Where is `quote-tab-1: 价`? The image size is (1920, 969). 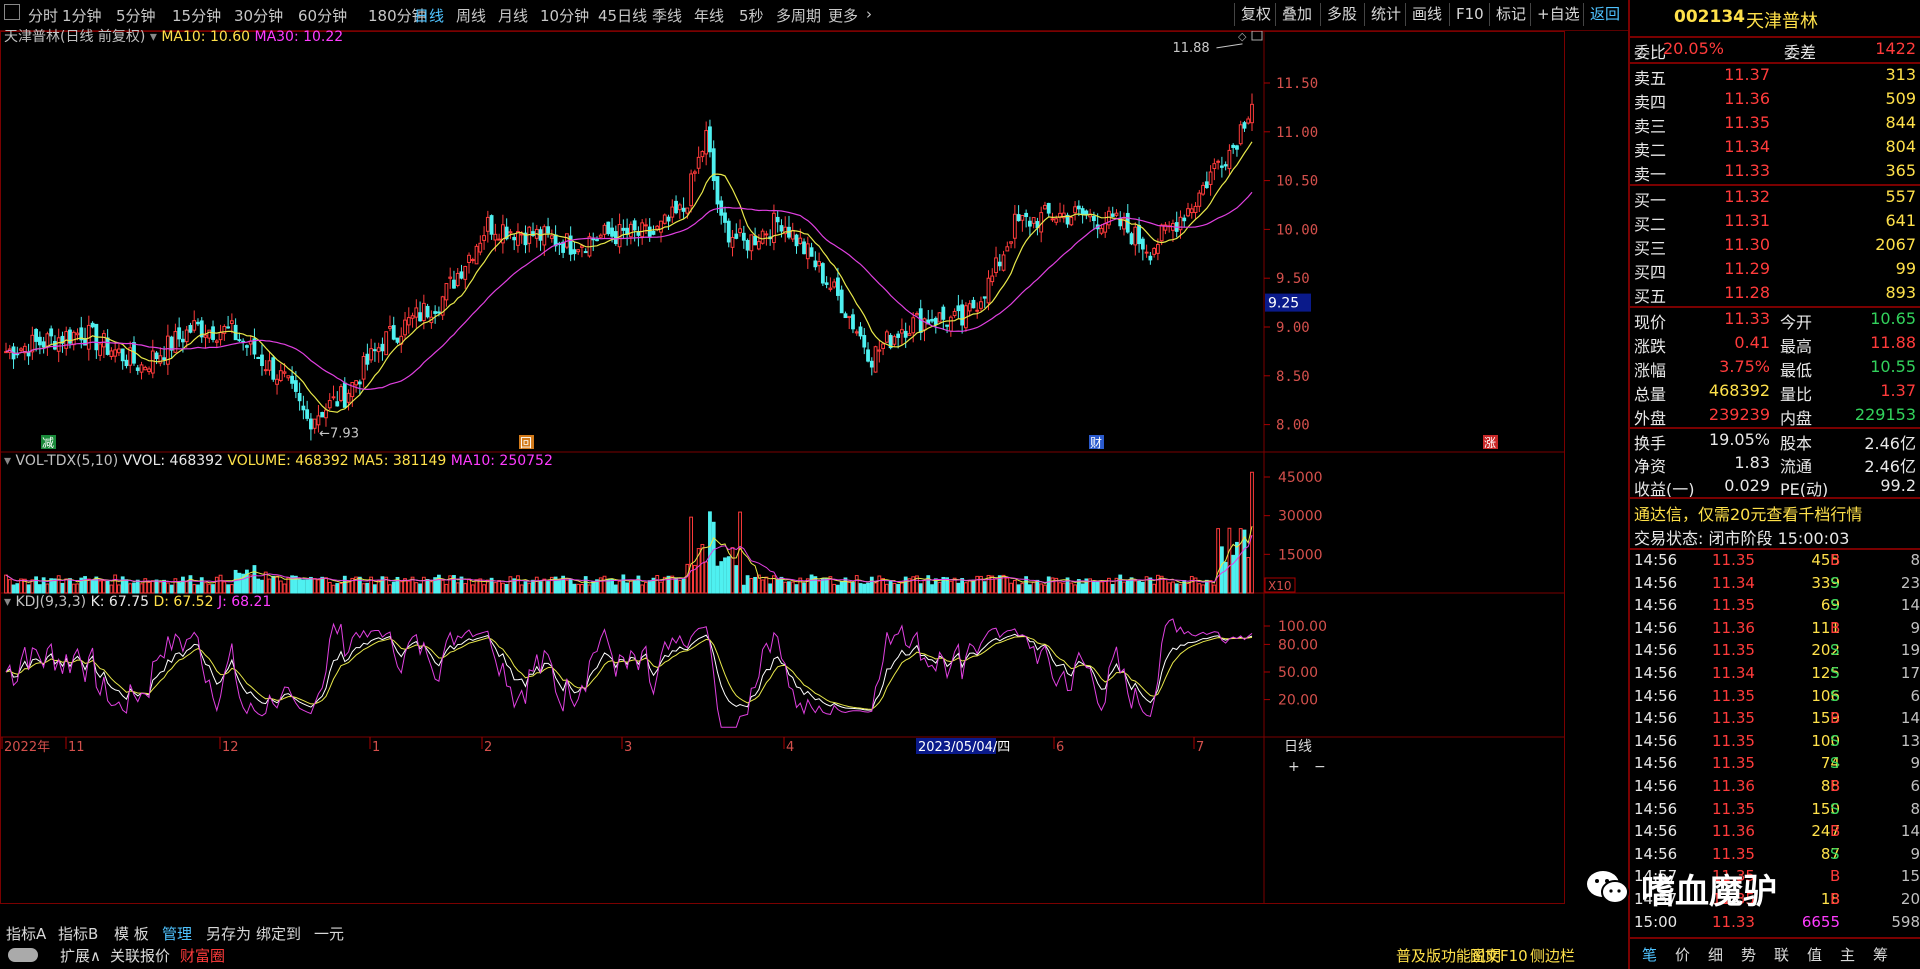 quote-tab-1: 价 is located at coordinates (1682, 954).